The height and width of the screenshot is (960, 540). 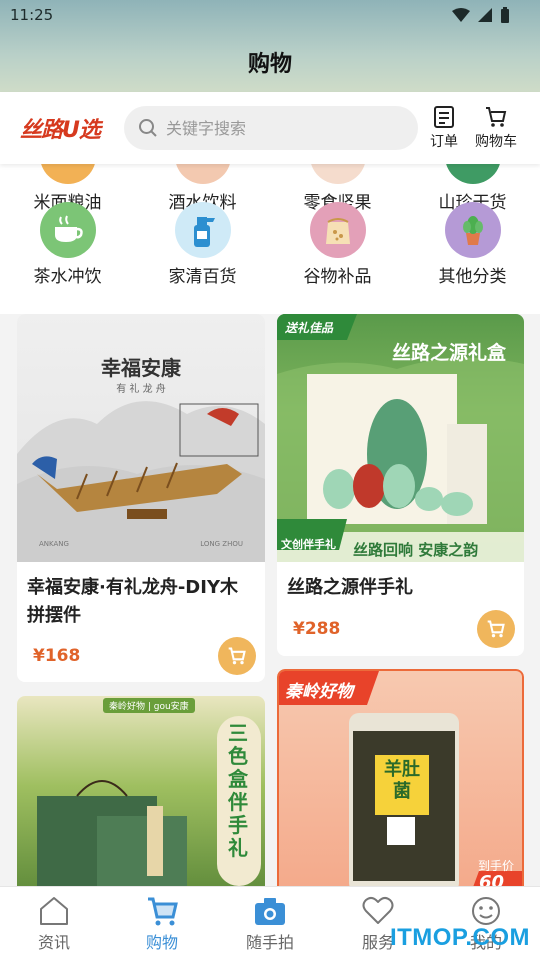 I want to click on tea-cup-icon, so click(x=67, y=230).